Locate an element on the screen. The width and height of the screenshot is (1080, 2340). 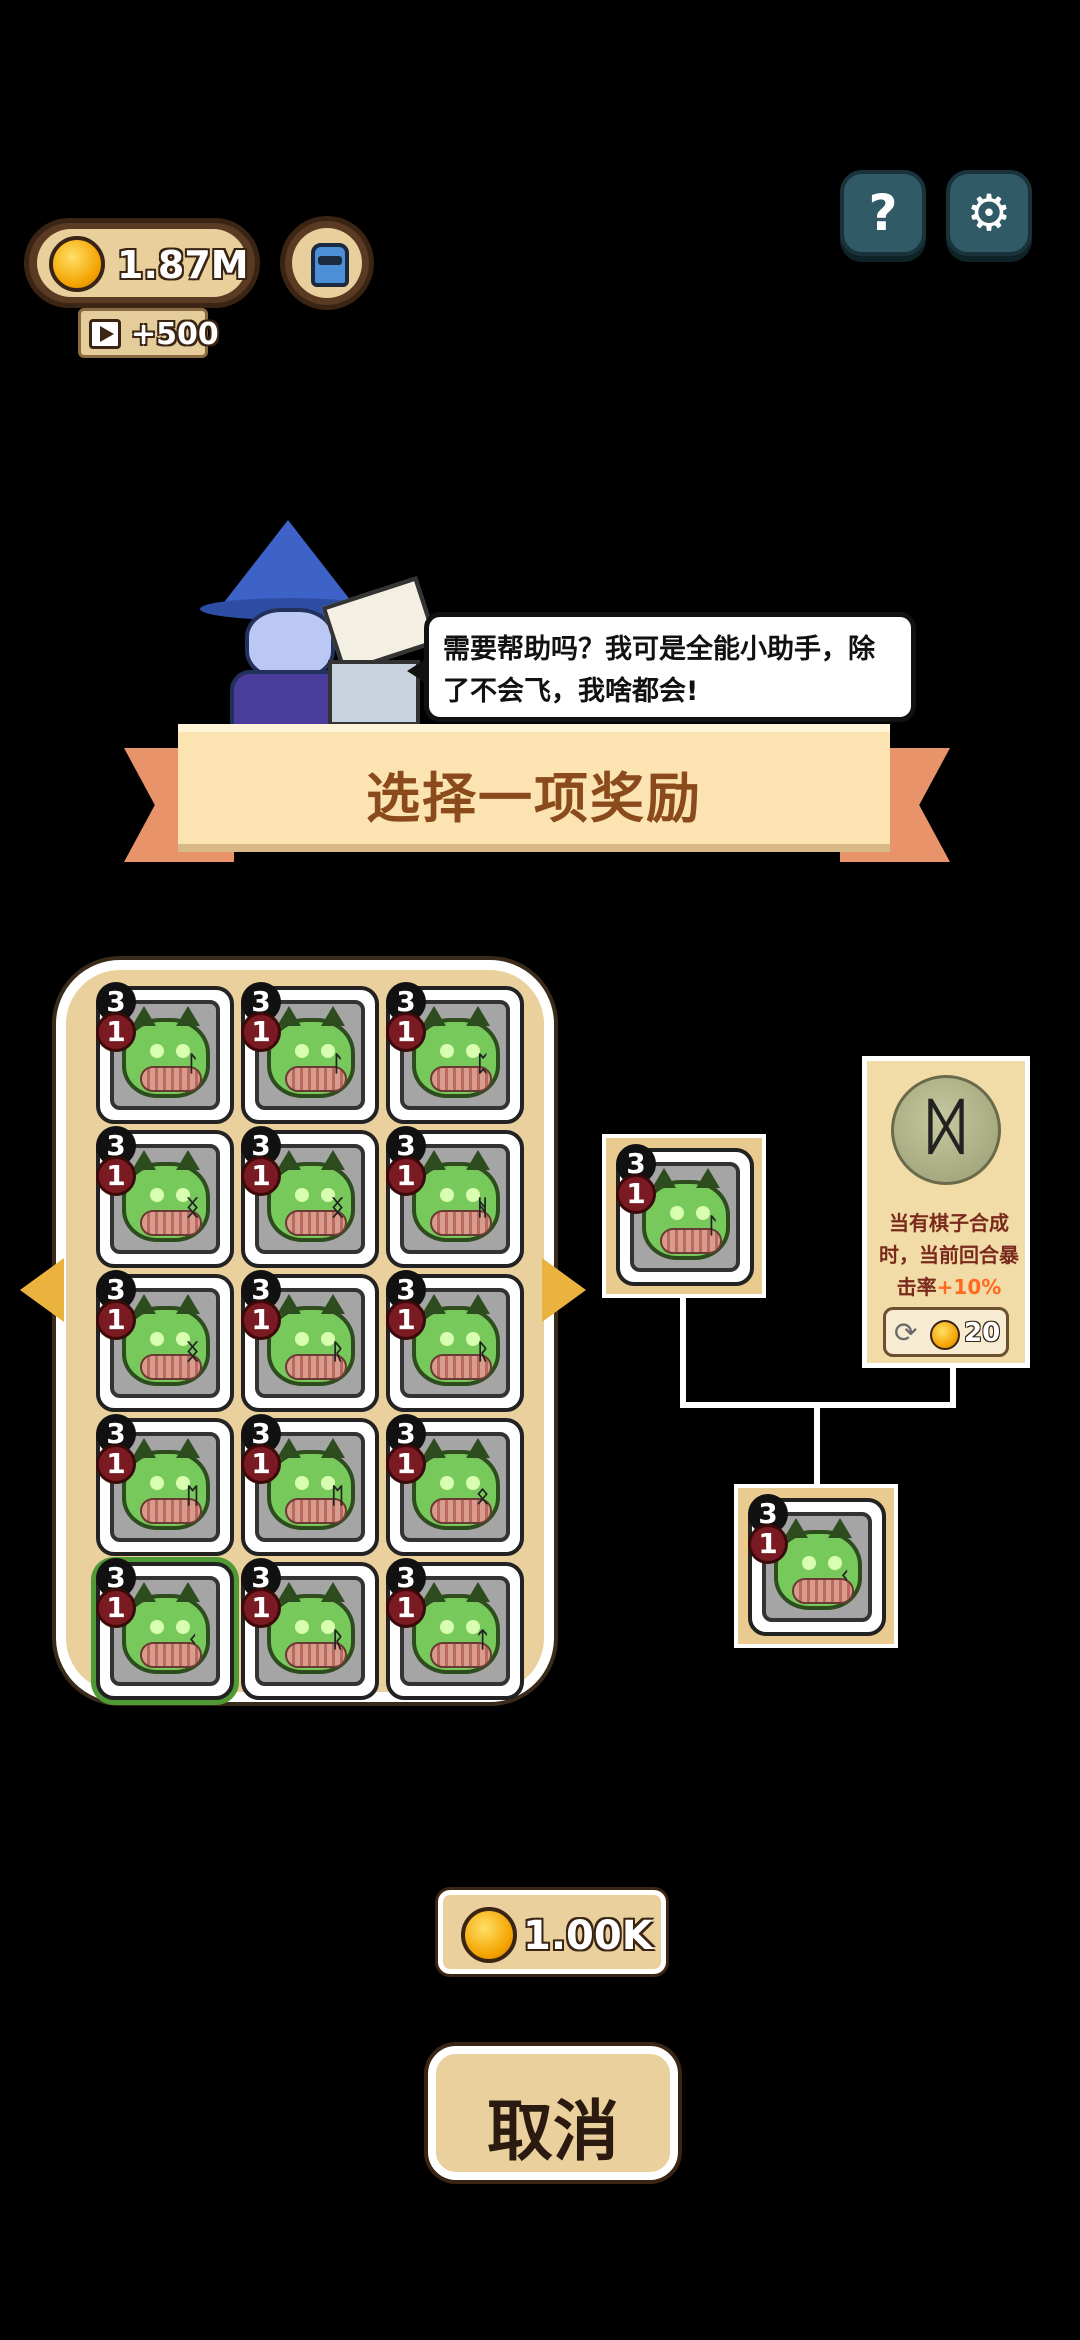
question-icon: ? is located at coordinates (883, 213).